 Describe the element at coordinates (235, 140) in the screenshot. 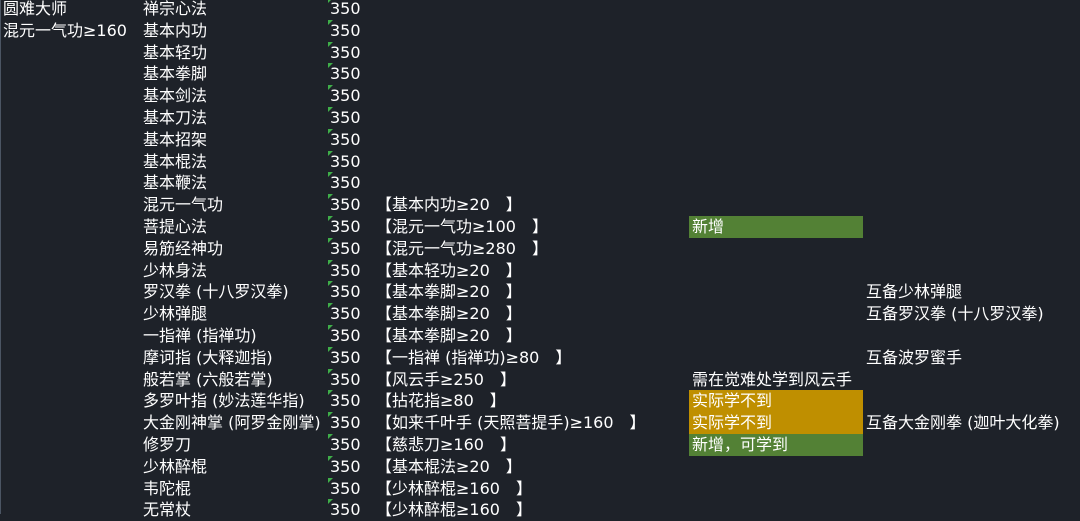

I see `skill-cell: 基本招架` at that location.